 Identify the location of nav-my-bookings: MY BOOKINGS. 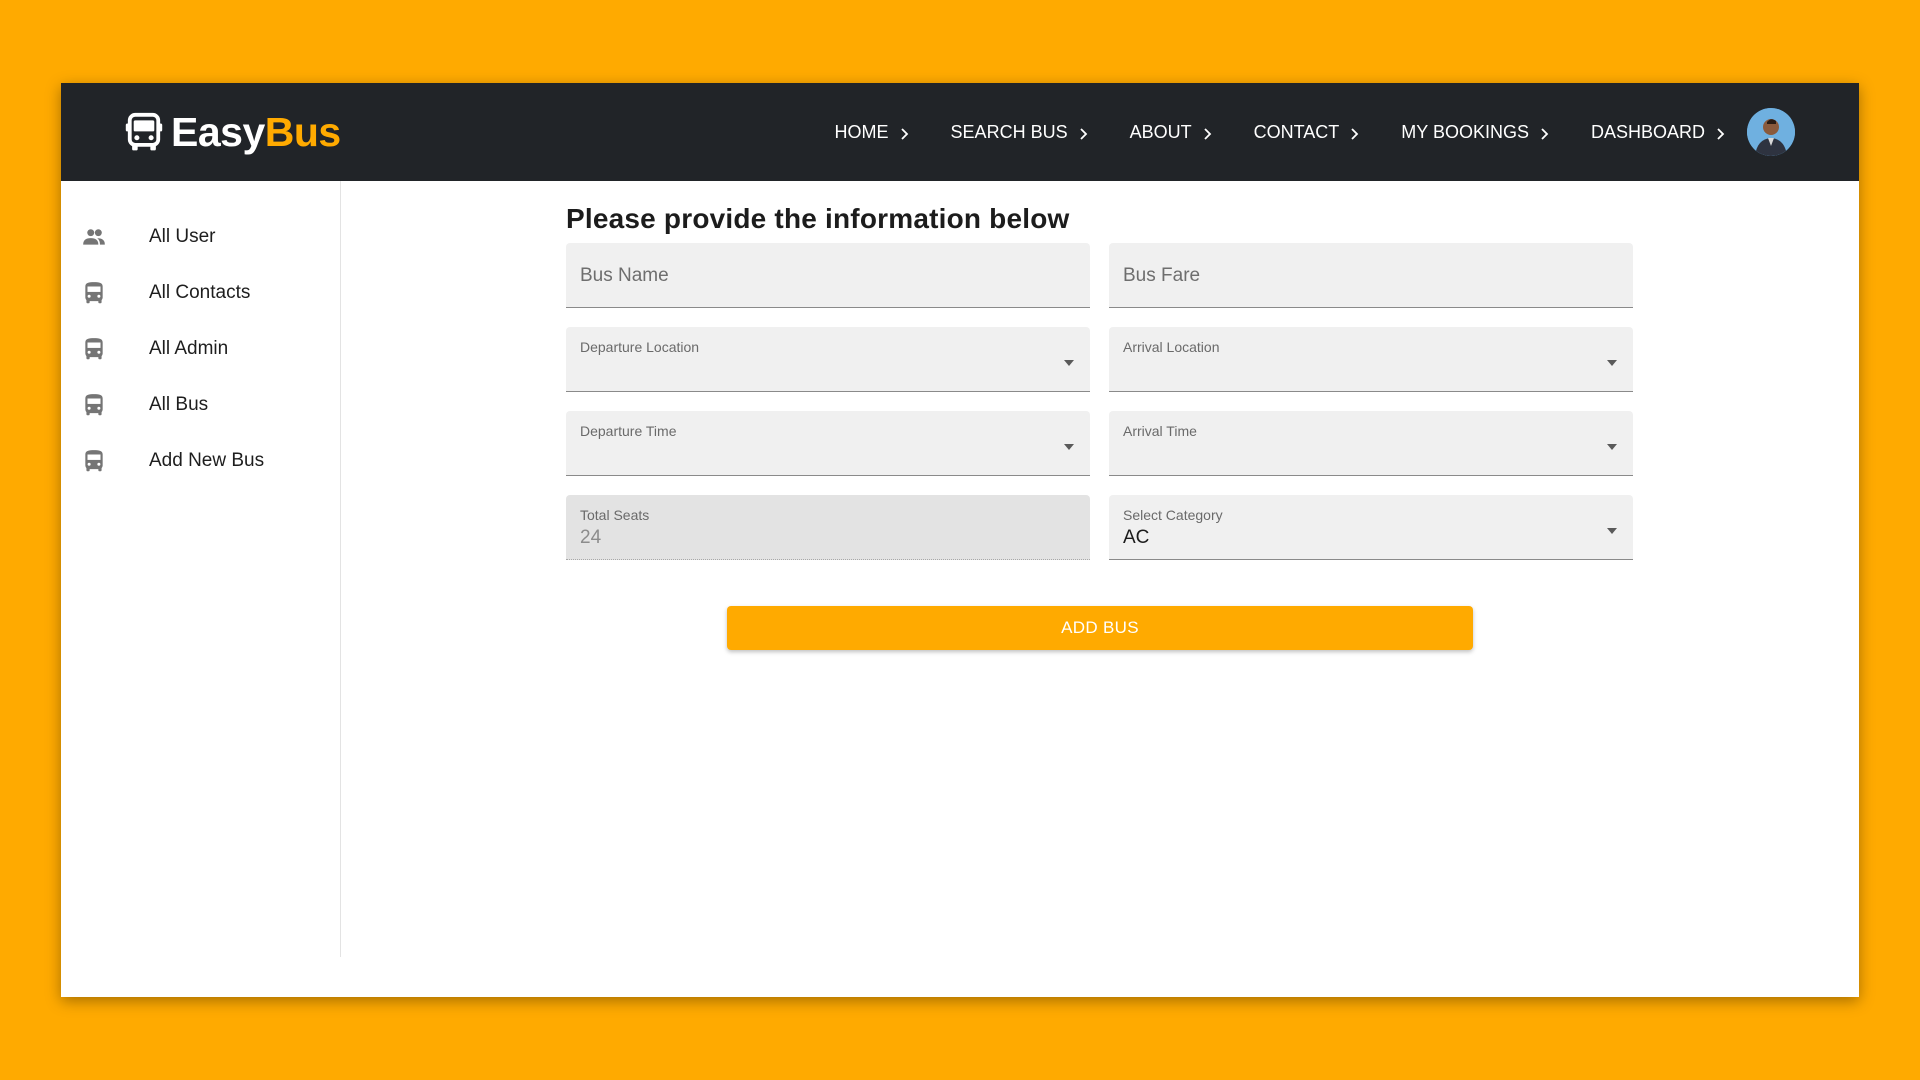
(1476, 132).